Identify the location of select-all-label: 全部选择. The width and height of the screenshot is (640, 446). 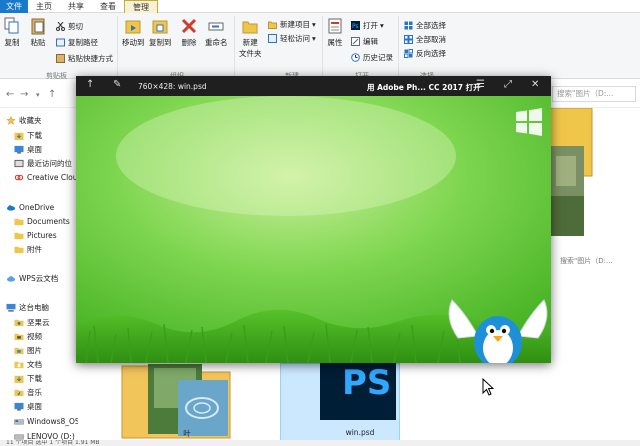
(431, 25).